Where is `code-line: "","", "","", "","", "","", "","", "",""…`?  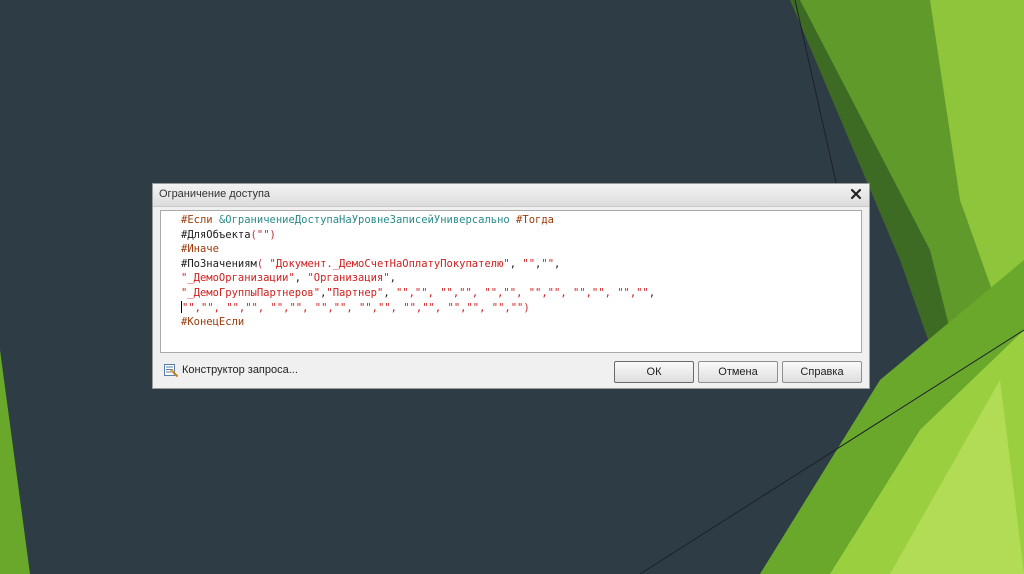
code-line: "","", "","", "","", "","", "","", "",""… is located at coordinates (521, 308).